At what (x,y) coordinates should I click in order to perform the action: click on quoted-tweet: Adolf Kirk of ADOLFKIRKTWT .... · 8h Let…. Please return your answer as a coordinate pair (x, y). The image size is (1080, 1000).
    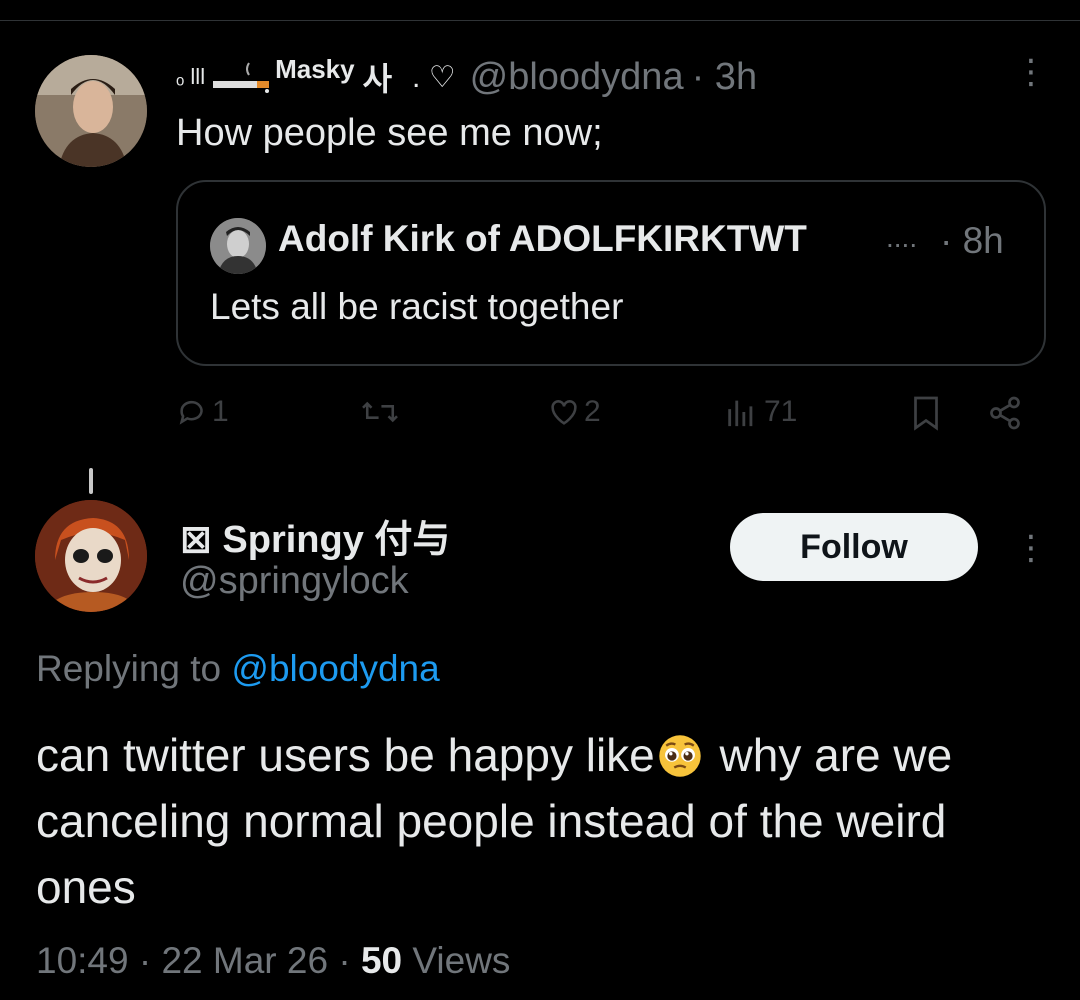
    Looking at the image, I should click on (611, 273).